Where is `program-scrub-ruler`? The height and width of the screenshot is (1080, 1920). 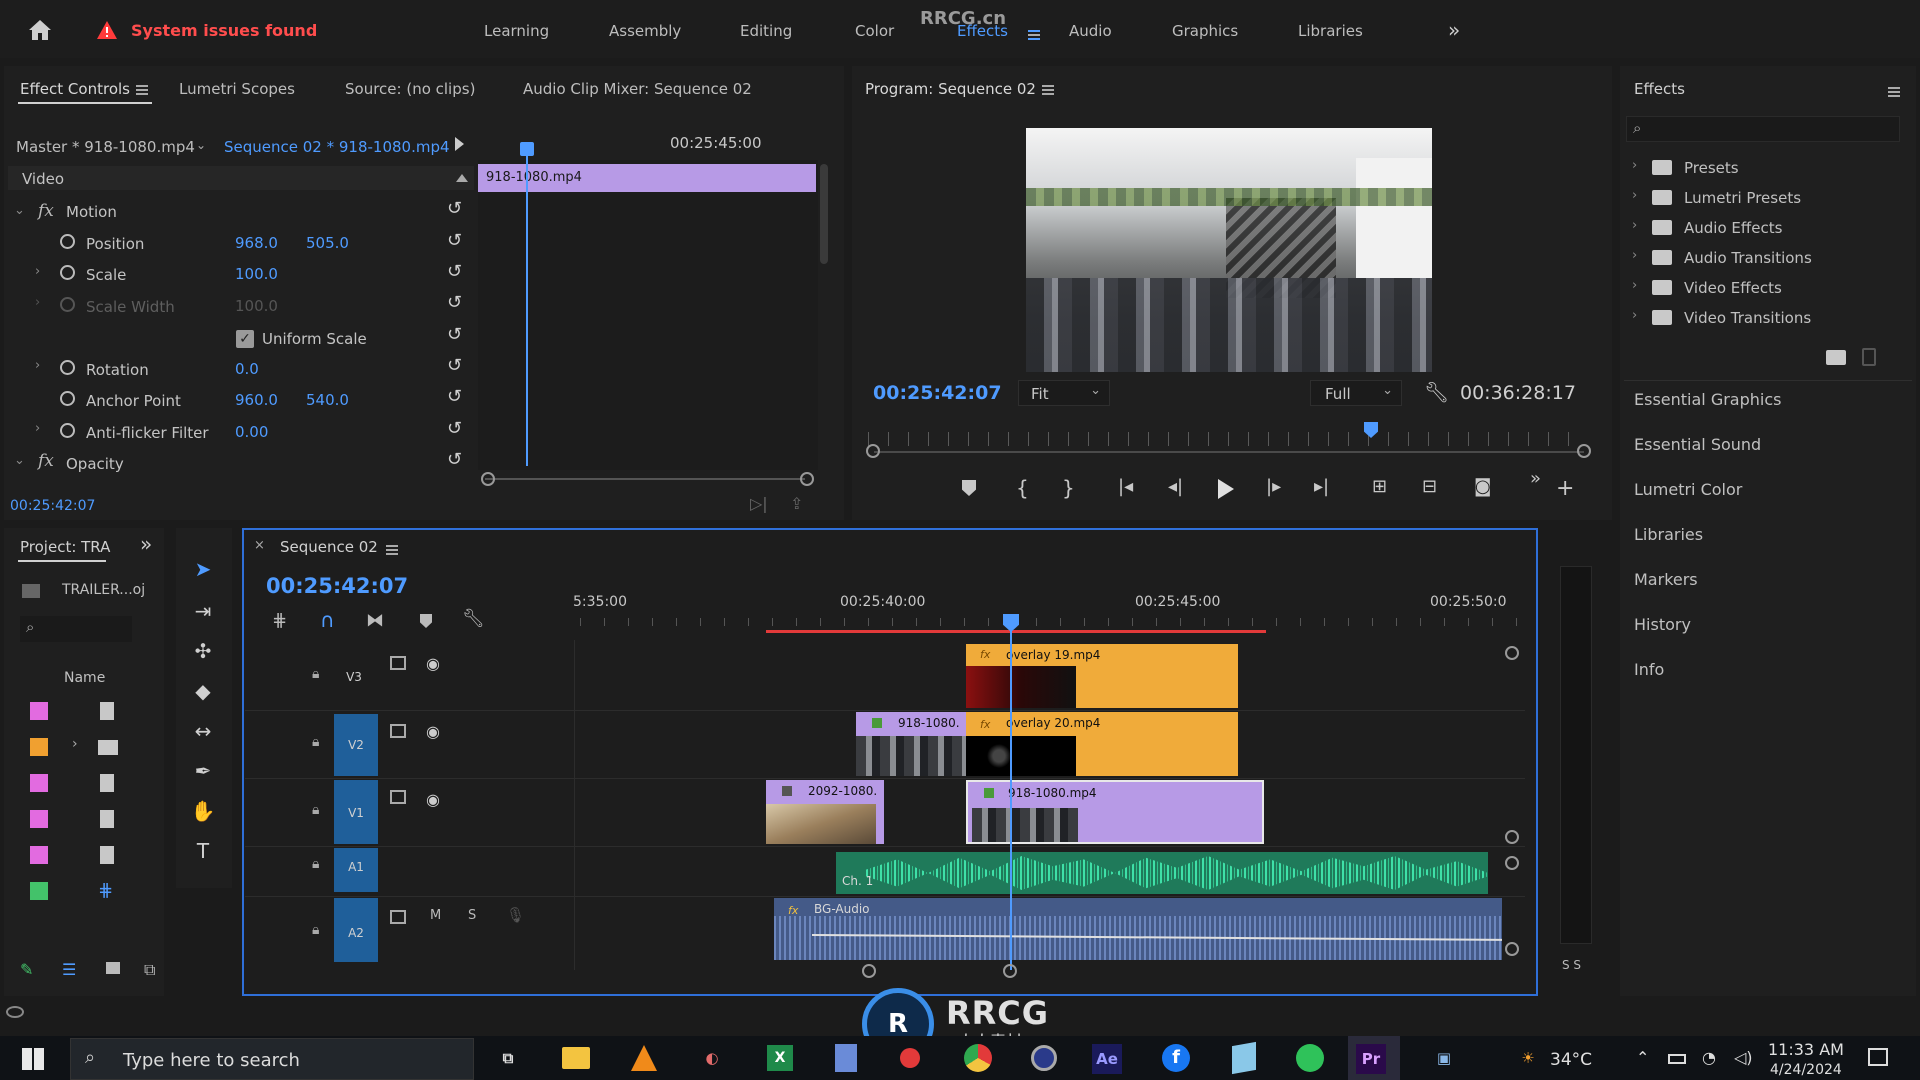 program-scrub-ruler is located at coordinates (1224, 439).